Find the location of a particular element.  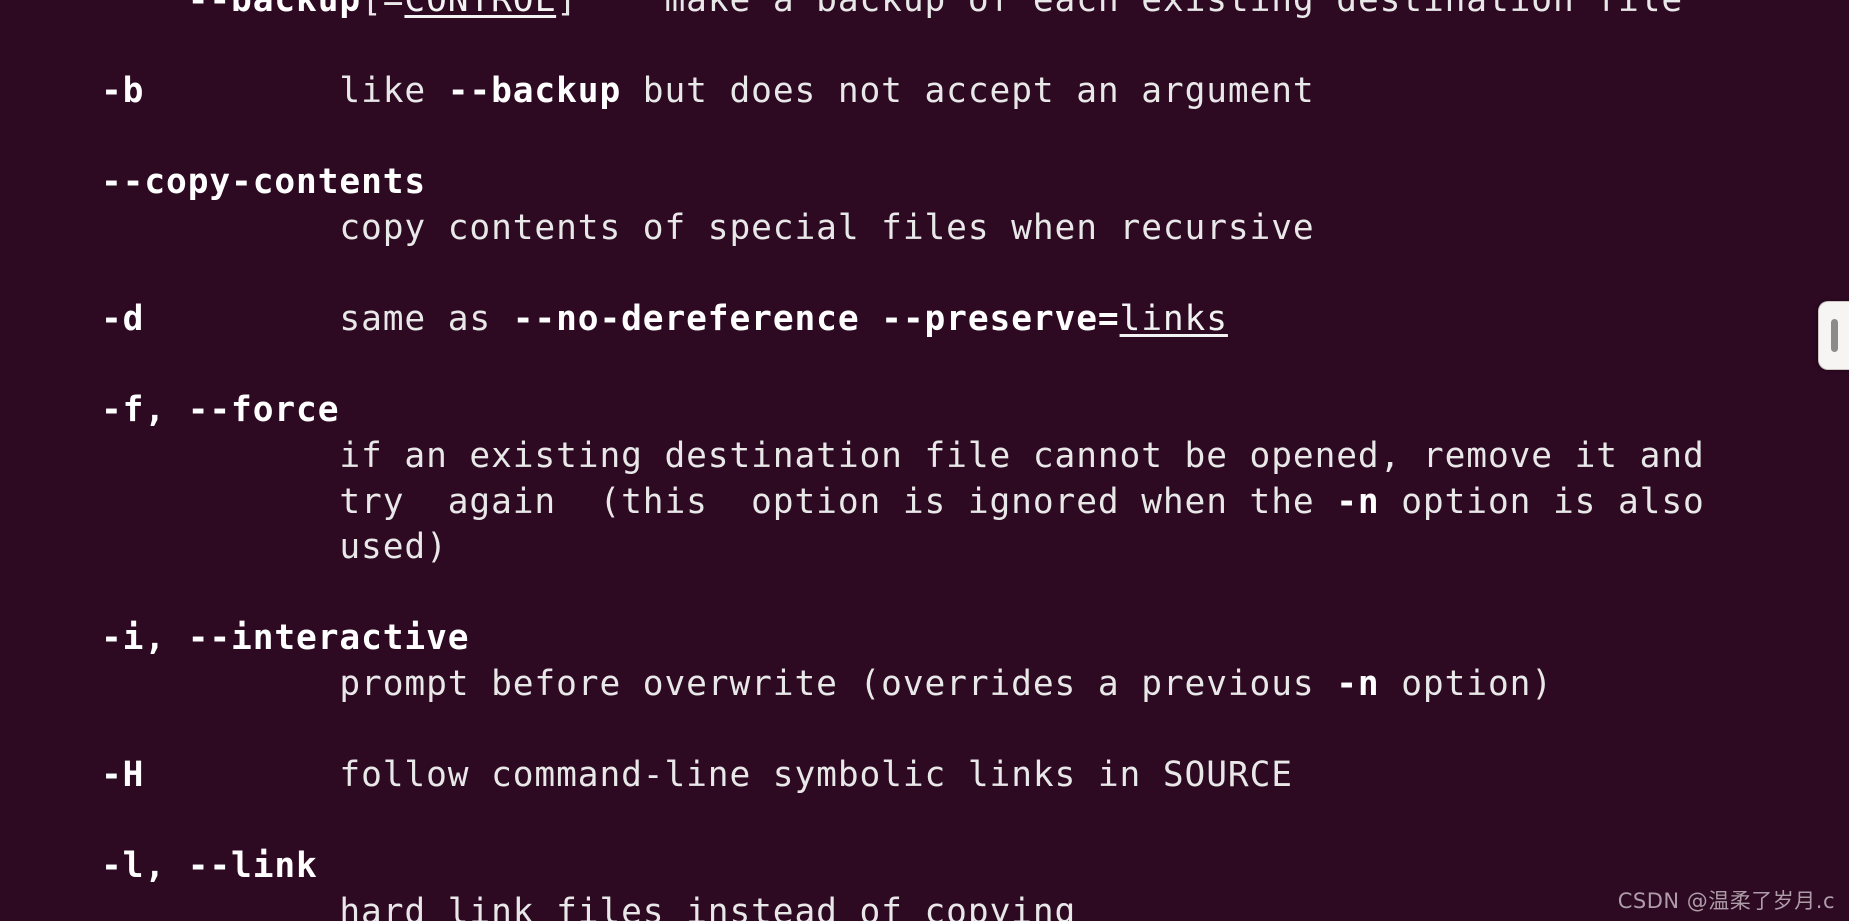

line-13-blank is located at coordinates (942, 594).